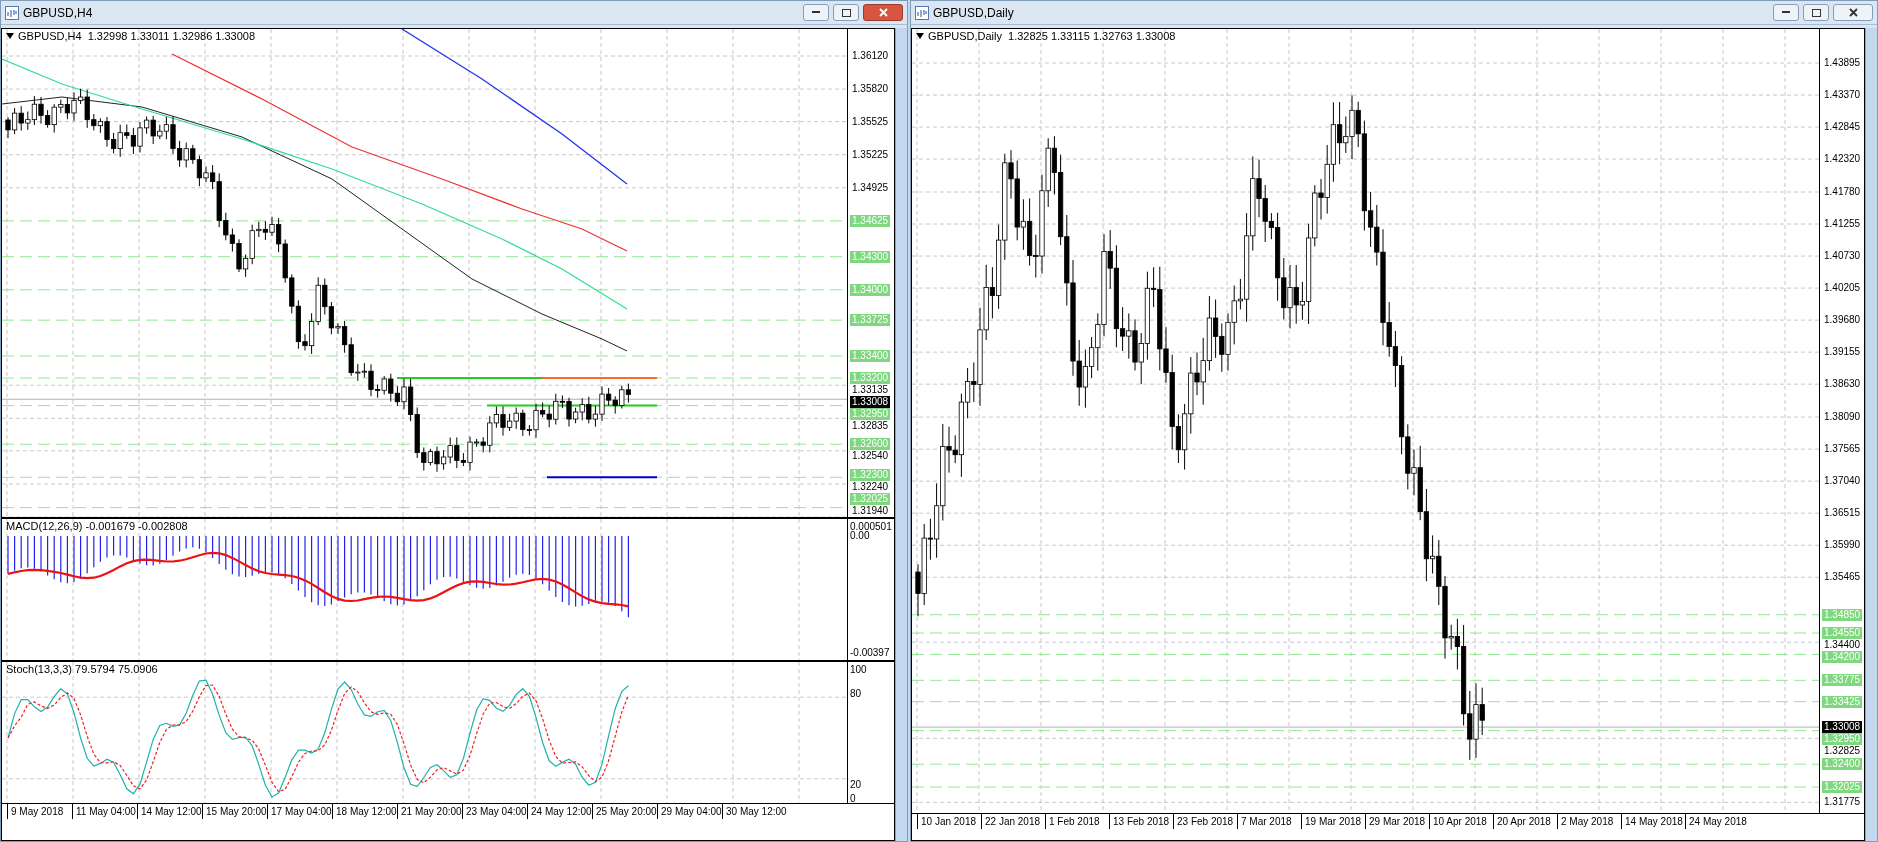 This screenshot has height=842, width=1878. I want to click on time-axis-label: 29 Mar 2018, so click(1397, 821).